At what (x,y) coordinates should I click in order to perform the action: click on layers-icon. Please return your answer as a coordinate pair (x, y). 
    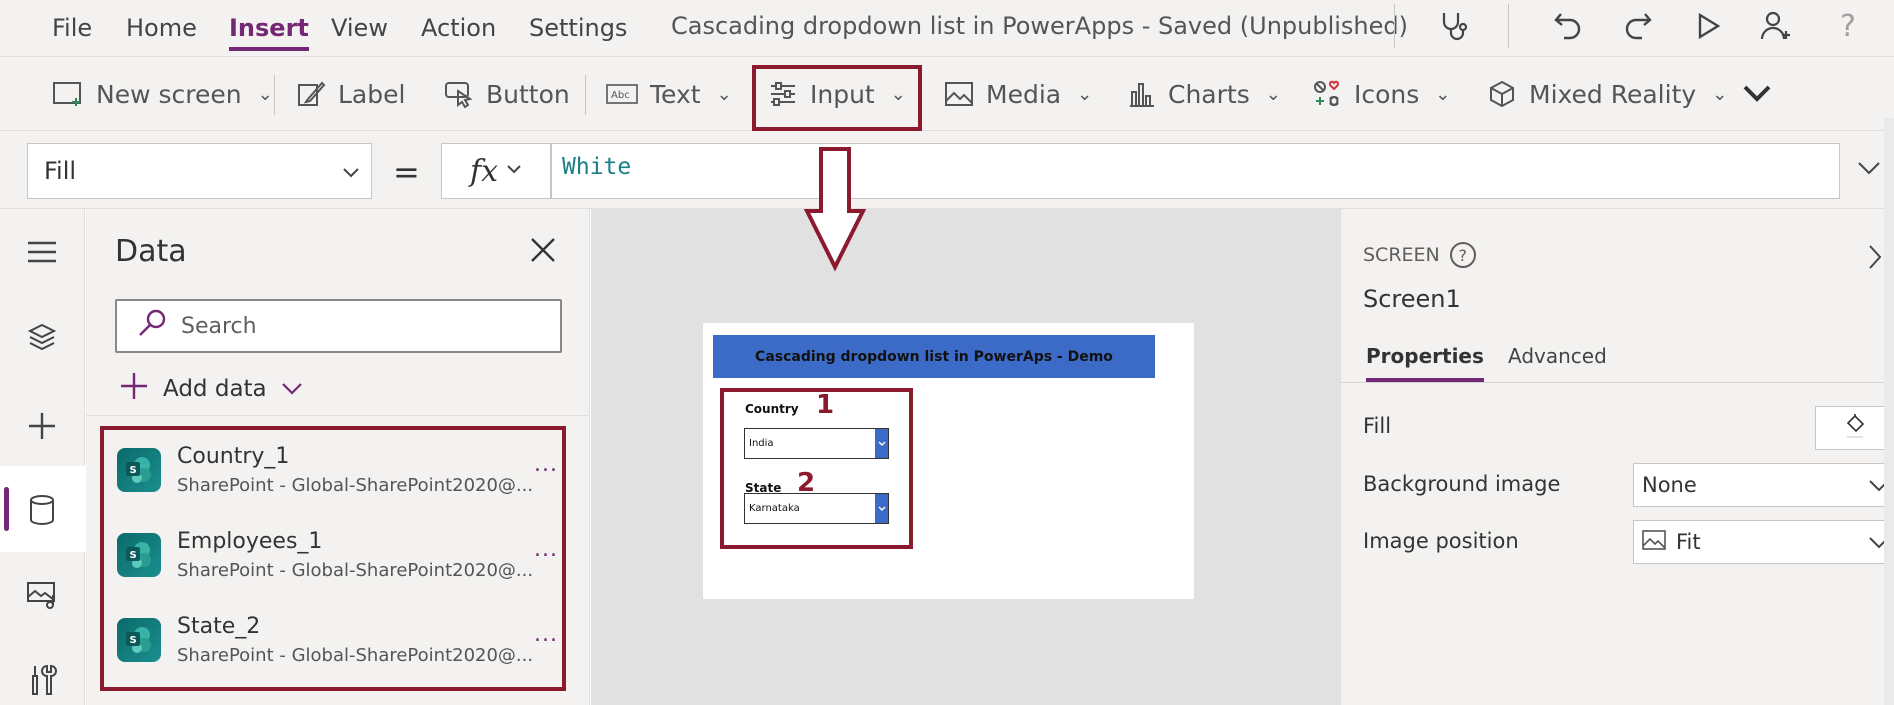
    Looking at the image, I should click on (42, 337).